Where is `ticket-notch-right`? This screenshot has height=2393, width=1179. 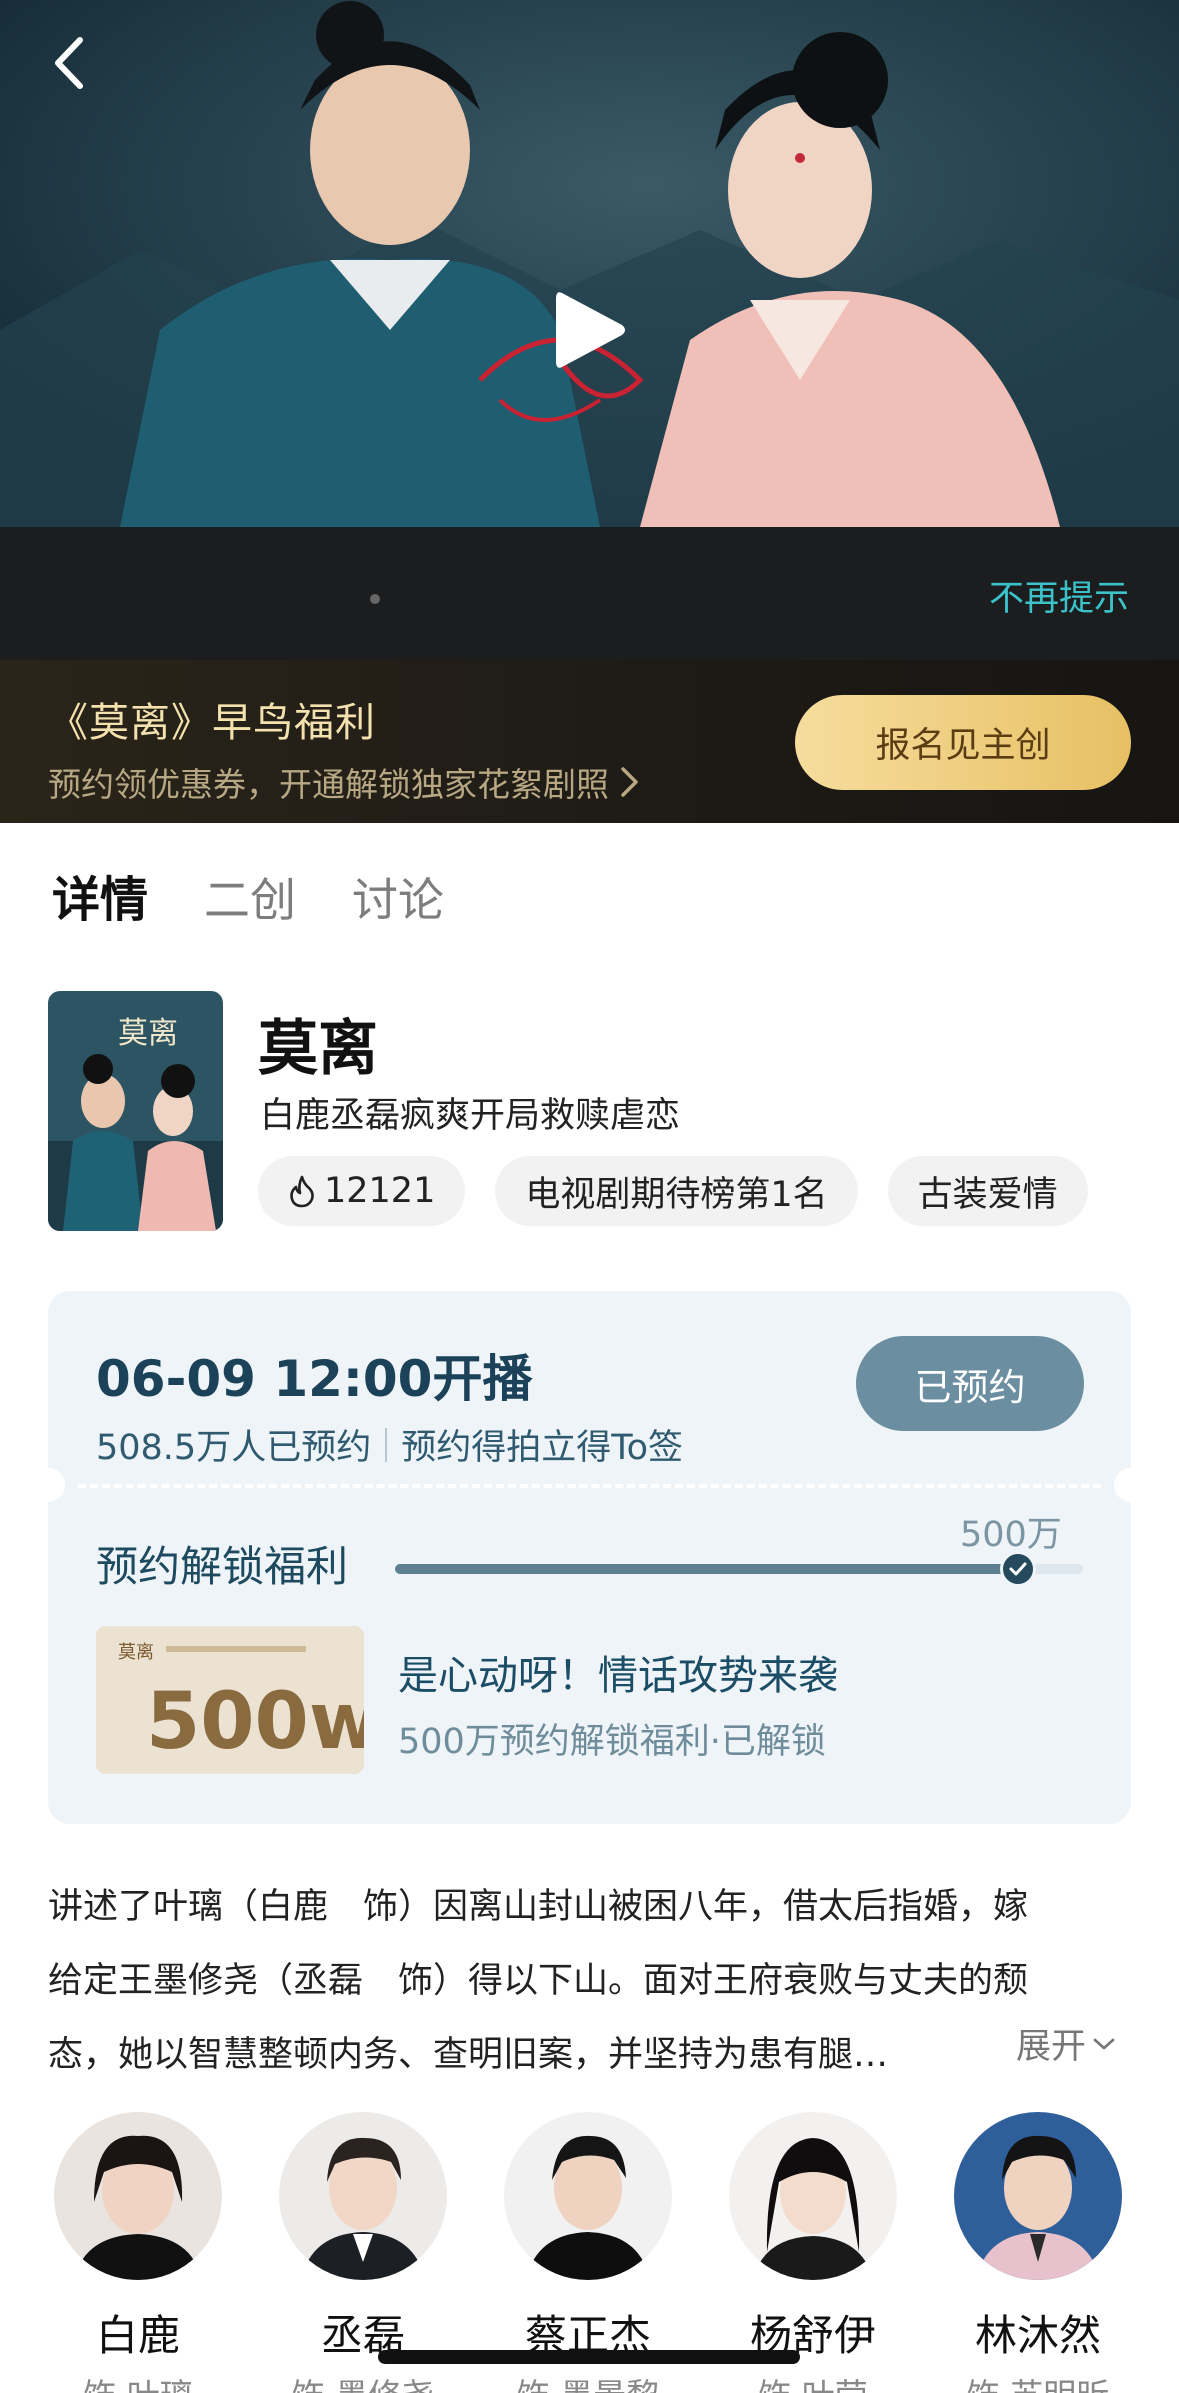
ticket-notch-right is located at coordinates (1131, 1485).